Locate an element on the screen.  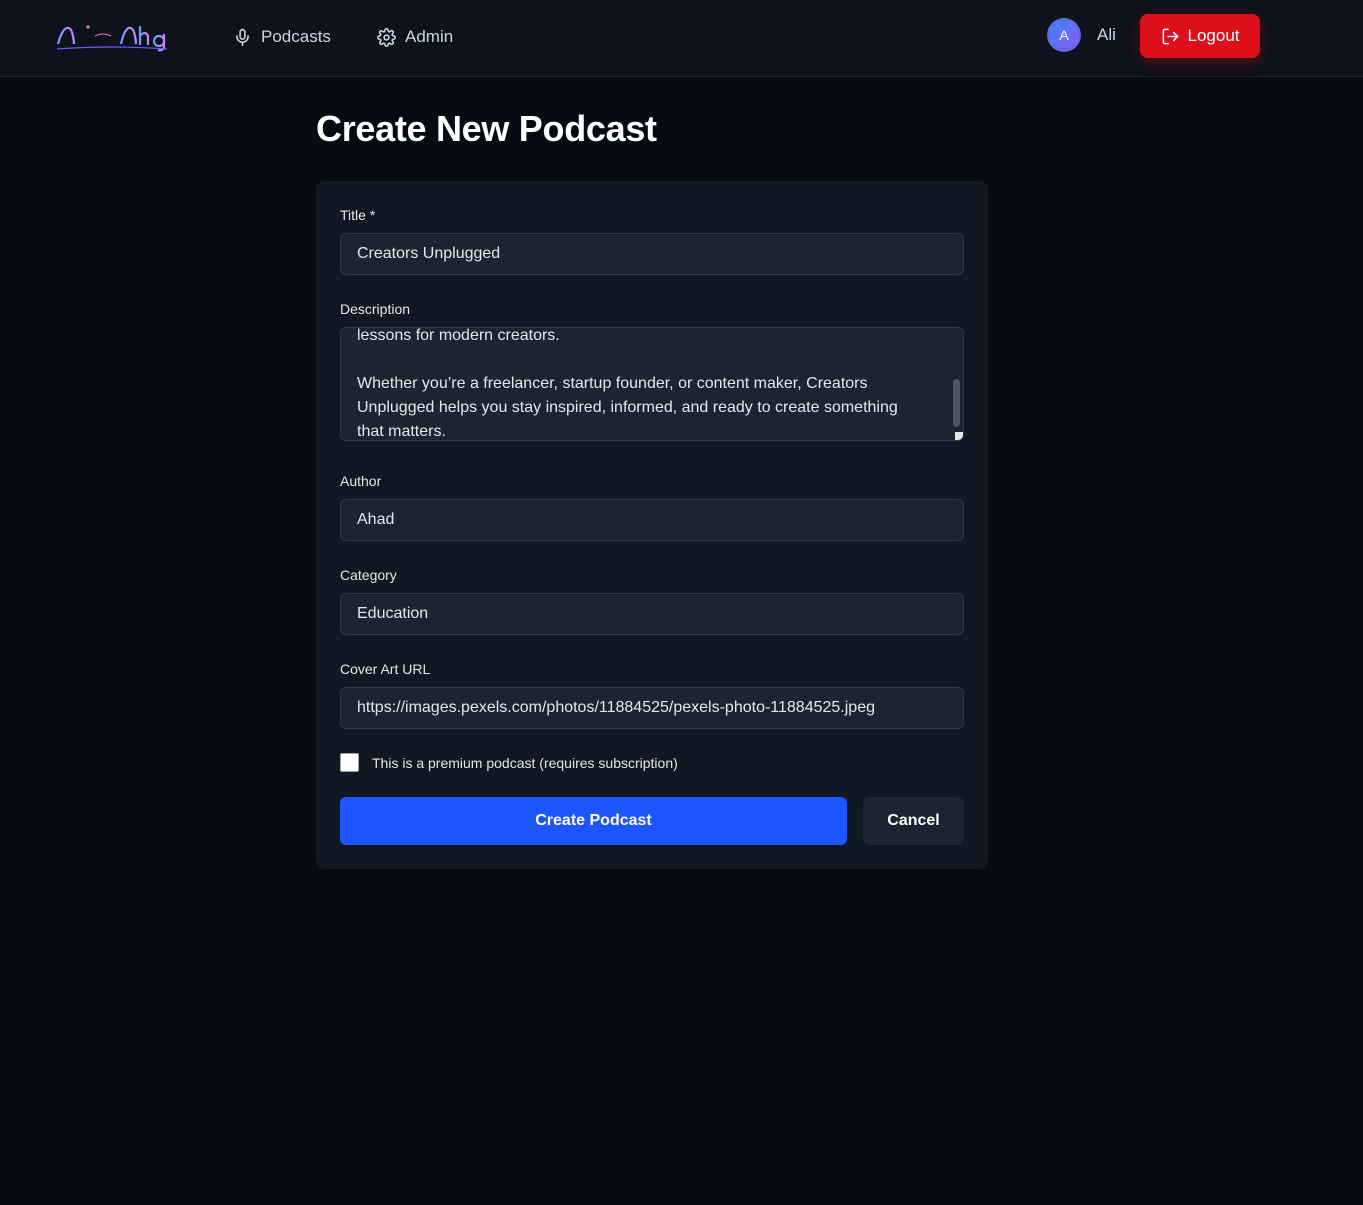
logout-label: Logout is located at coordinates (1213, 35).